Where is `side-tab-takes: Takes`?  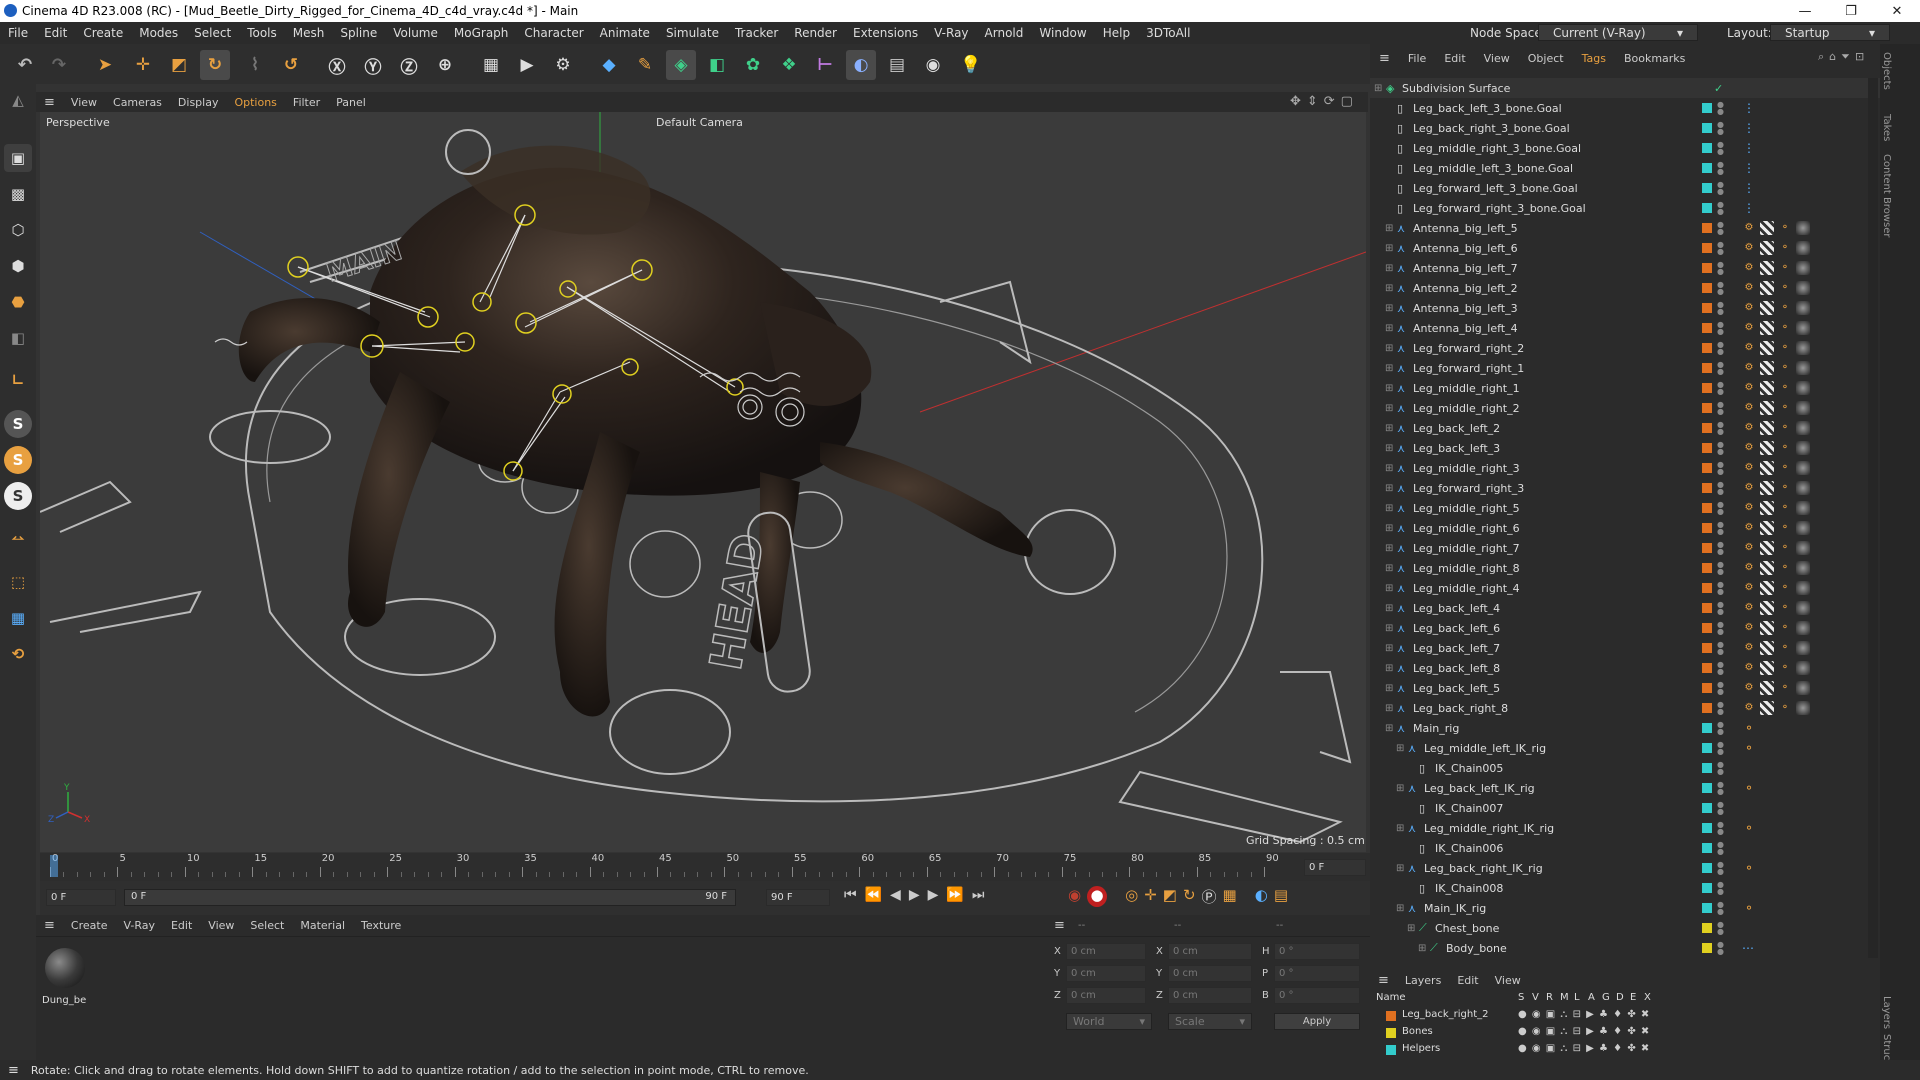 side-tab-takes: Takes is located at coordinates (1886, 127).